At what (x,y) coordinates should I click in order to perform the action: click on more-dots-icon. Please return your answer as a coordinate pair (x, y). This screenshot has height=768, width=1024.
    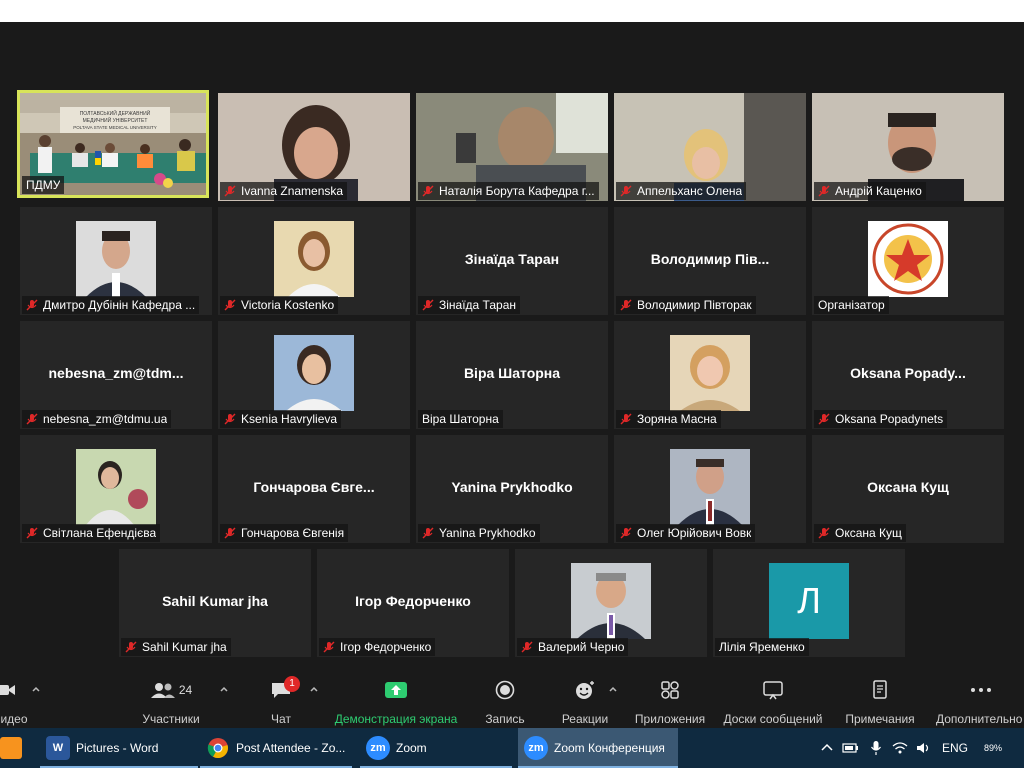
    Looking at the image, I should click on (981, 690).